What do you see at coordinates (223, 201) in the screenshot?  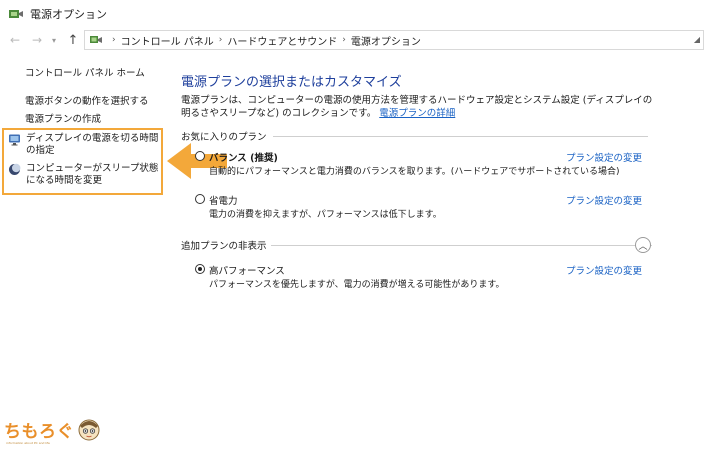 I see `plan-name: 省電力` at bounding box center [223, 201].